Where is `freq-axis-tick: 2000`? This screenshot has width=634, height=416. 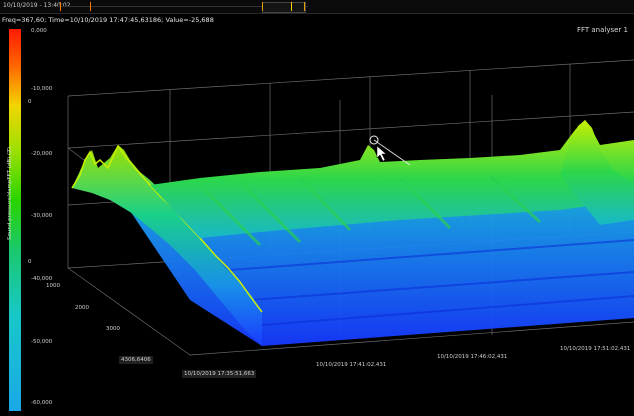
freq-axis-tick: 2000 is located at coordinates (82, 308).